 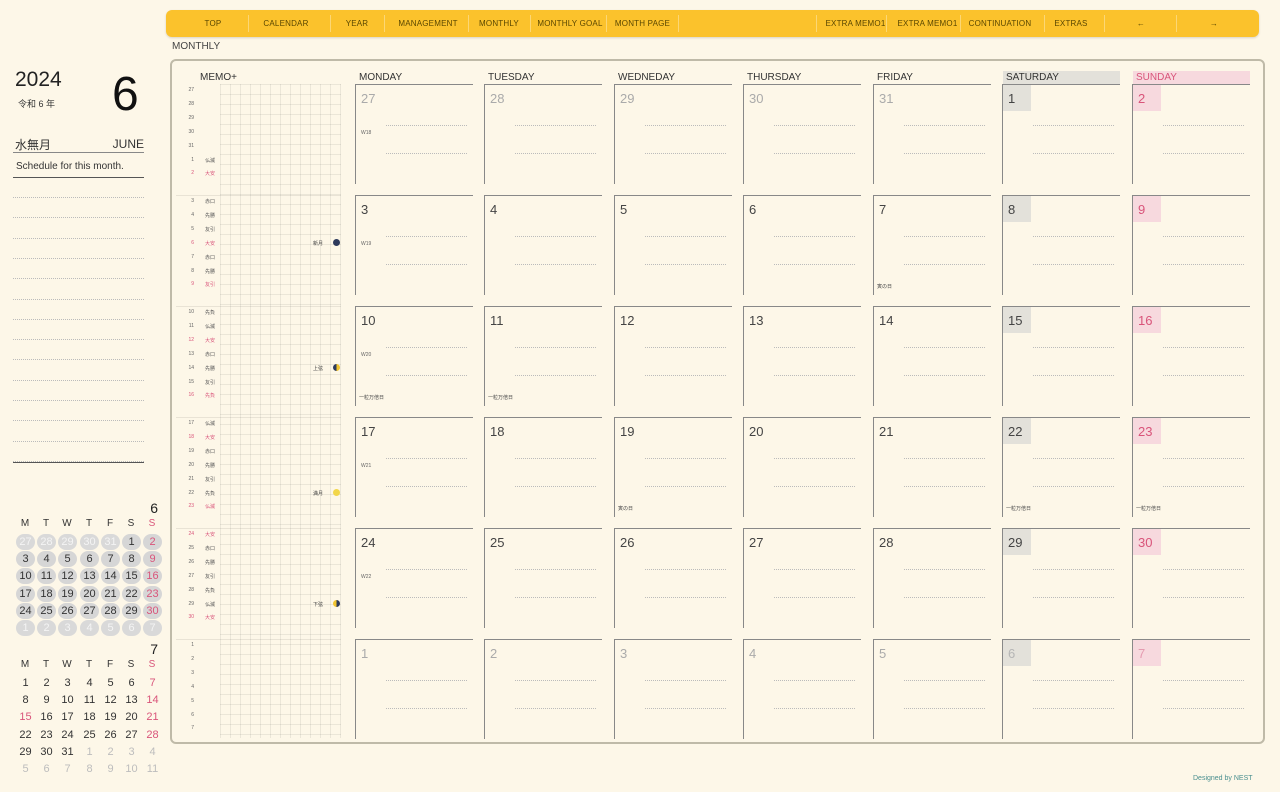 What do you see at coordinates (152, 700) in the screenshot?
I see `mini-calendar-day: 14` at bounding box center [152, 700].